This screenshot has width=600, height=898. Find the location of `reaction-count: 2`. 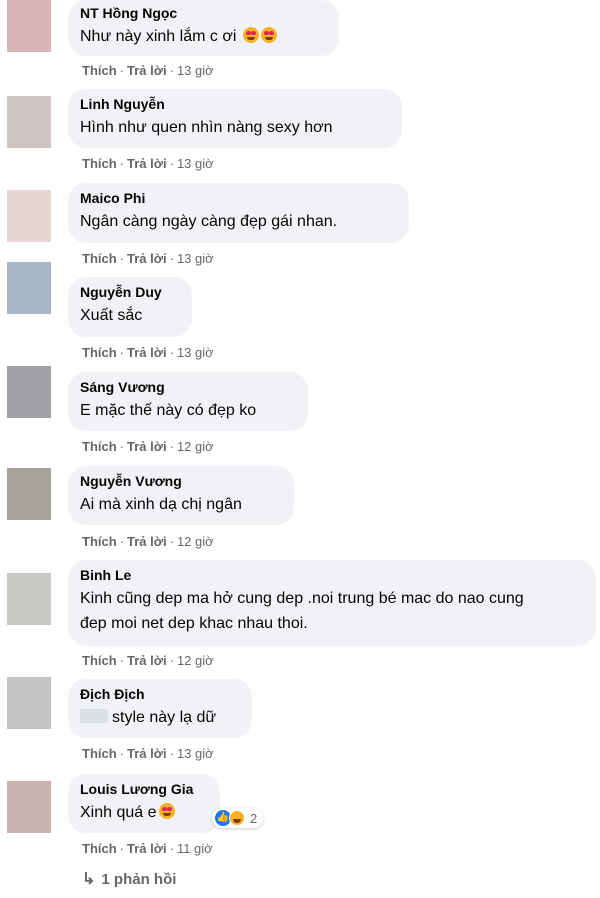

reaction-count: 2 is located at coordinates (254, 818).